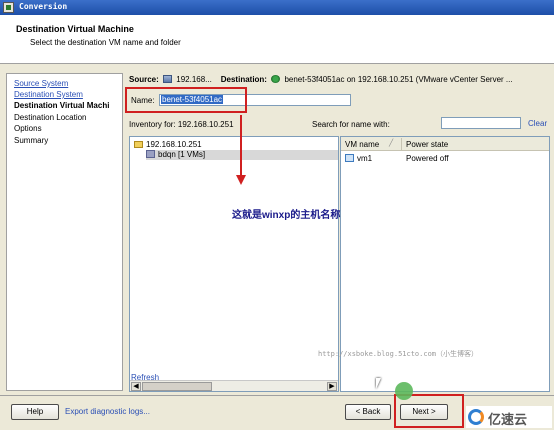 Image resolution: width=554 pixels, height=430 pixels. Describe the element at coordinates (365, 158) in the screenshot. I see `vm-name-text: vm1` at that location.